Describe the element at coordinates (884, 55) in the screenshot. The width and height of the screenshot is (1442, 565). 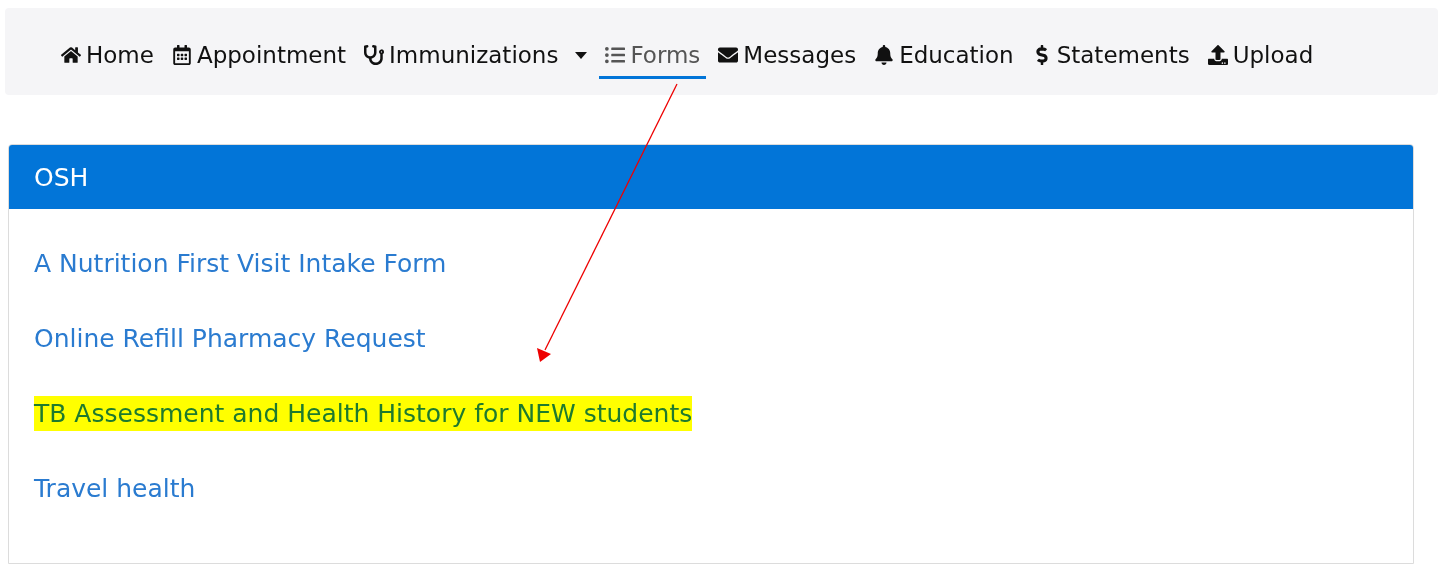
I see `bell-icon` at that location.